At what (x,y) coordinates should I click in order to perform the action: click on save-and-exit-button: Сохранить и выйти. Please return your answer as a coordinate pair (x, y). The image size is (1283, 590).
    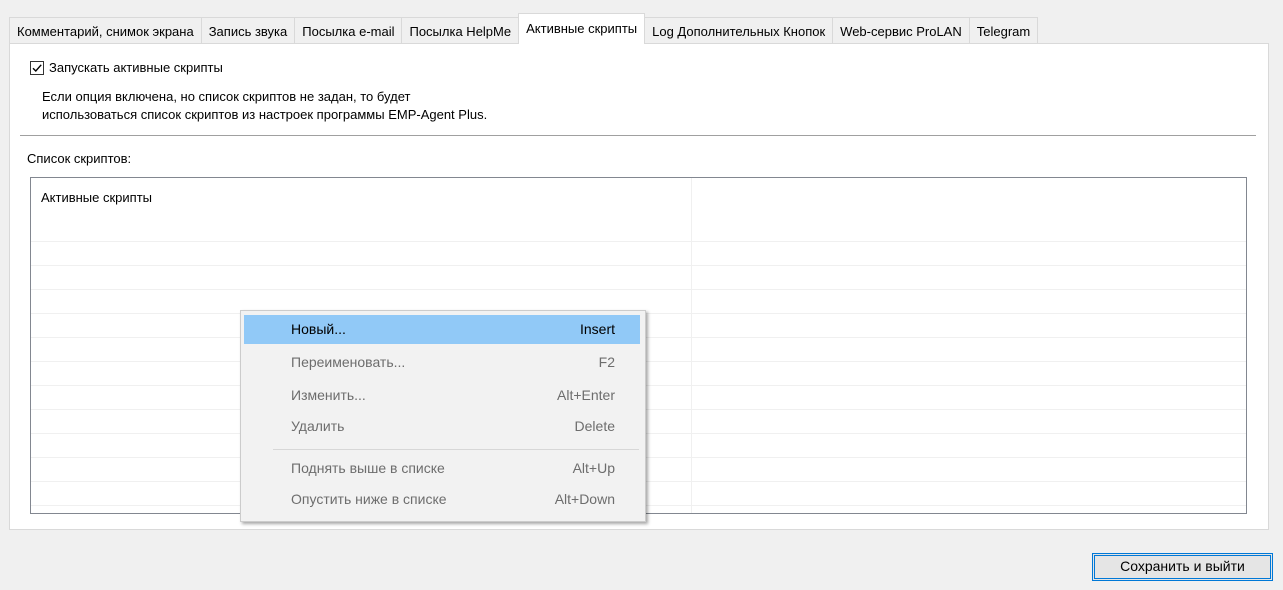
    Looking at the image, I should click on (1182, 567).